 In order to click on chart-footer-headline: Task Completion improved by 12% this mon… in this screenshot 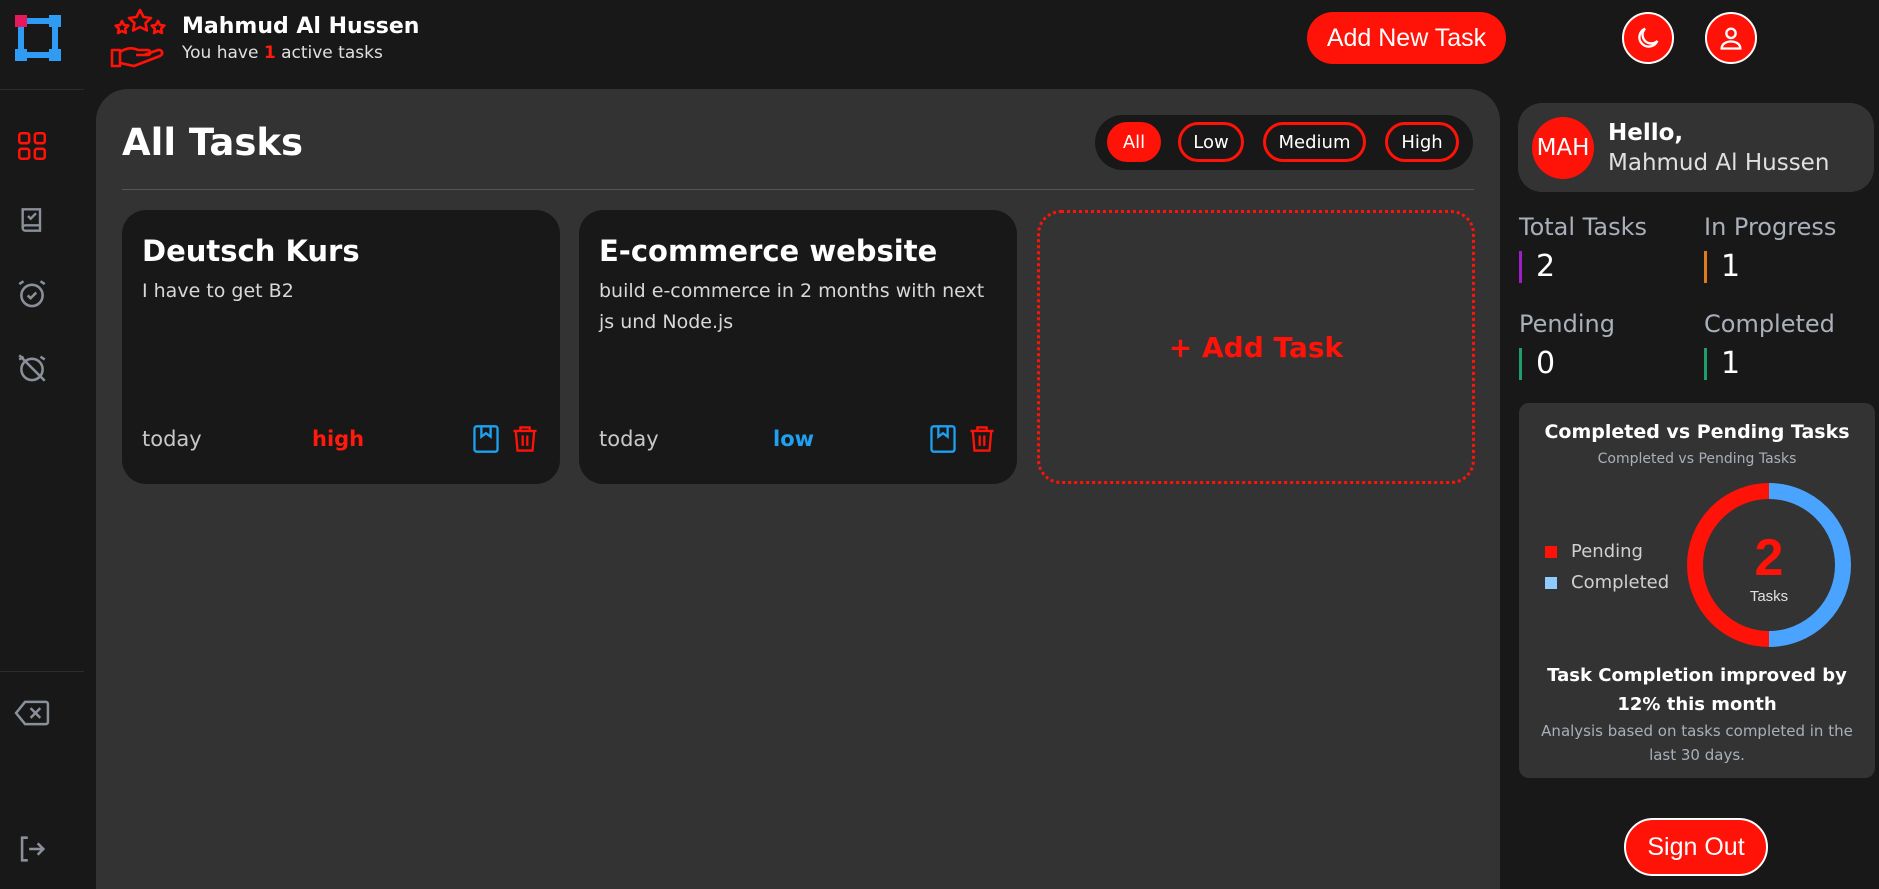, I will do `click(1697, 690)`.